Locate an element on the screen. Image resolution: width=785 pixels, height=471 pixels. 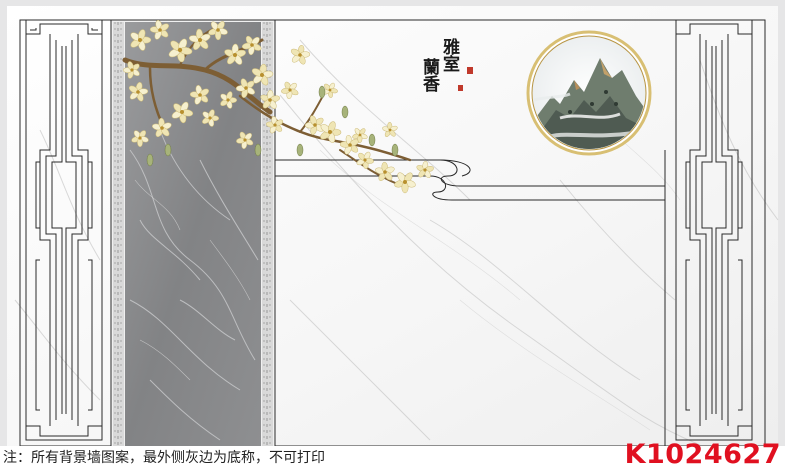
red-seal is located at coordinates (470, 70).